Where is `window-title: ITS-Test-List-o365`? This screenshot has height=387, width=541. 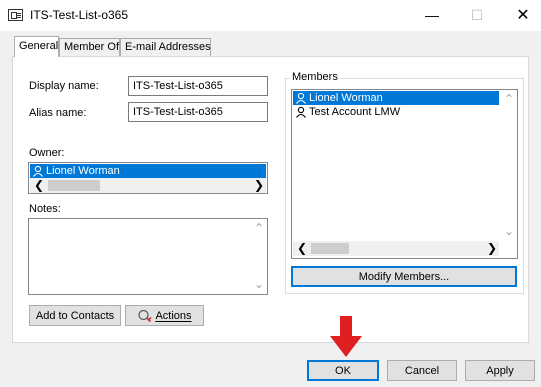 window-title: ITS-Test-List-o365 is located at coordinates (79, 15).